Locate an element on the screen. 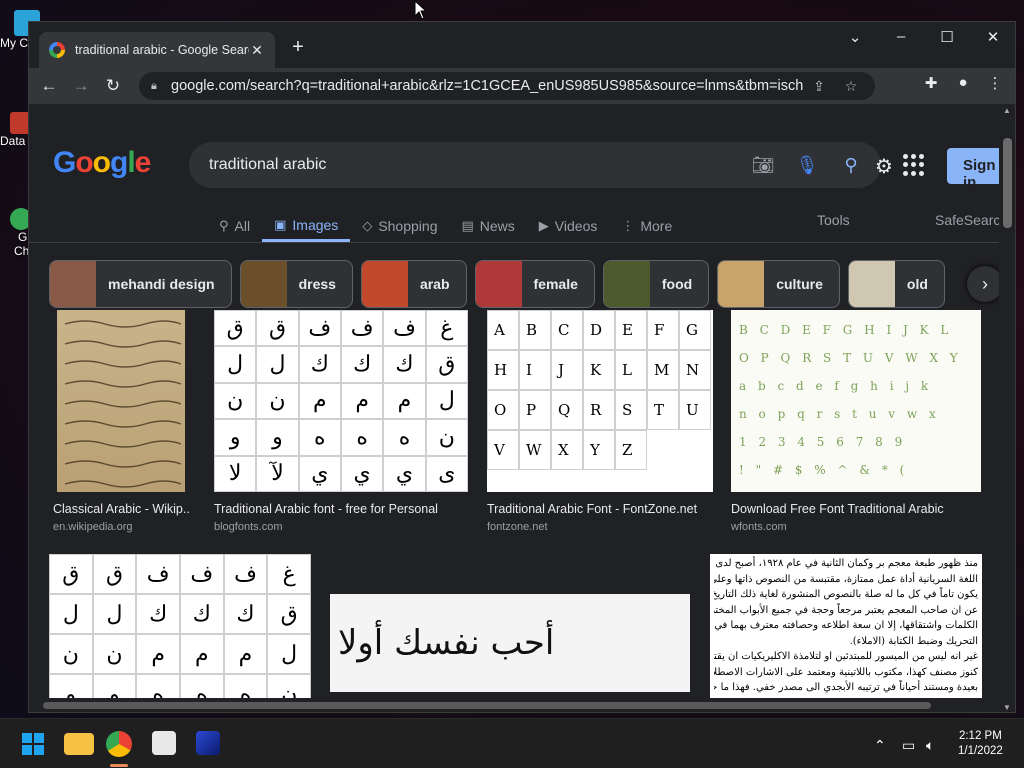  app-icon is located at coordinates (208, 743).